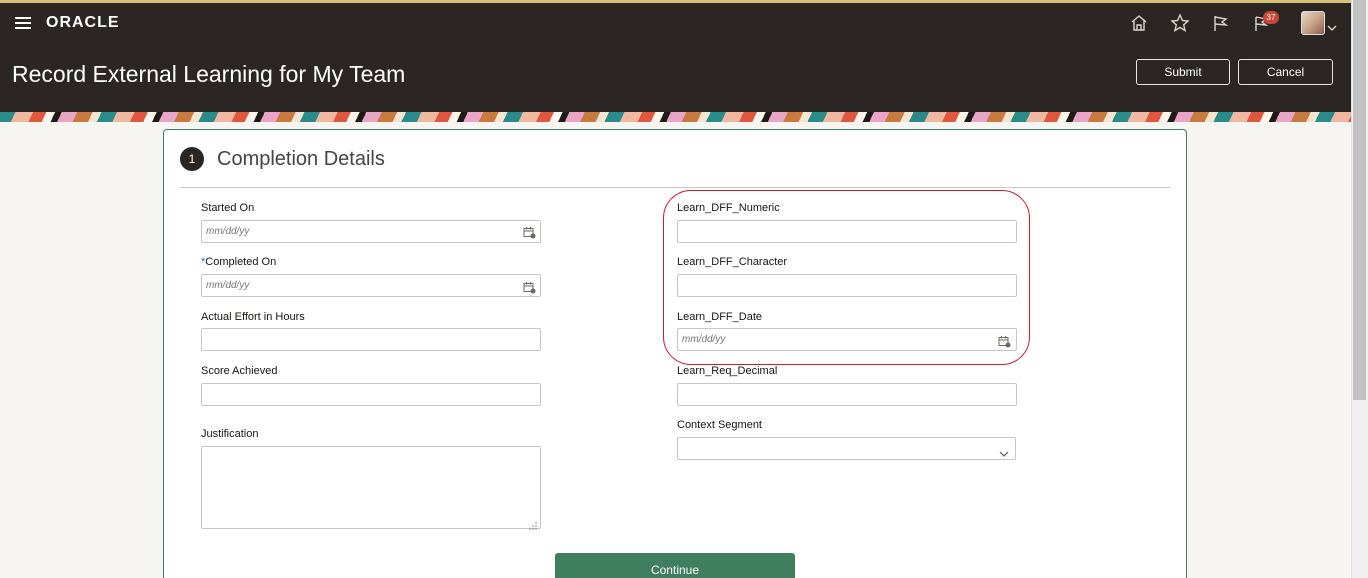 The height and width of the screenshot is (578, 1368). I want to click on started-on-input, so click(371, 231).